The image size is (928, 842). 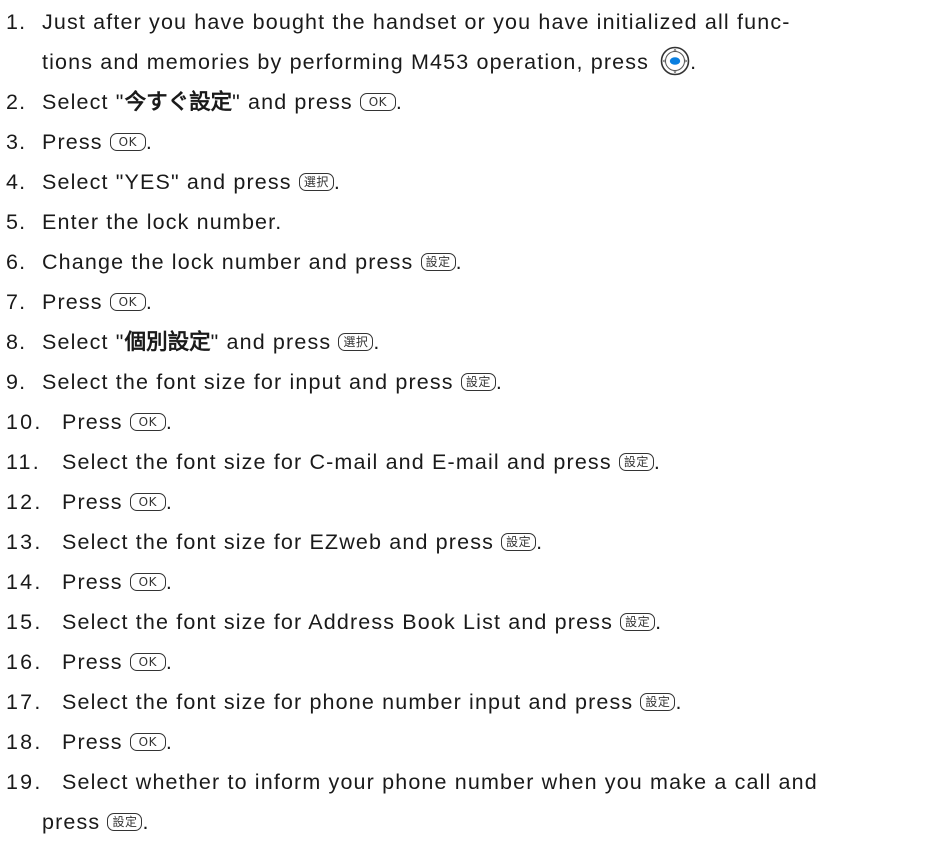 What do you see at coordinates (16, 342) in the screenshot?
I see `step-number: 8.` at bounding box center [16, 342].